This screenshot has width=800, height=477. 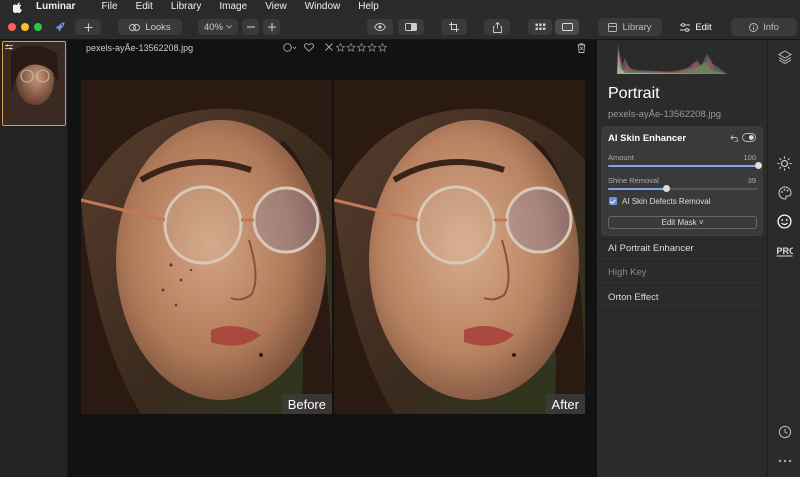 I want to click on preview-eye-button, so click(x=380, y=27).